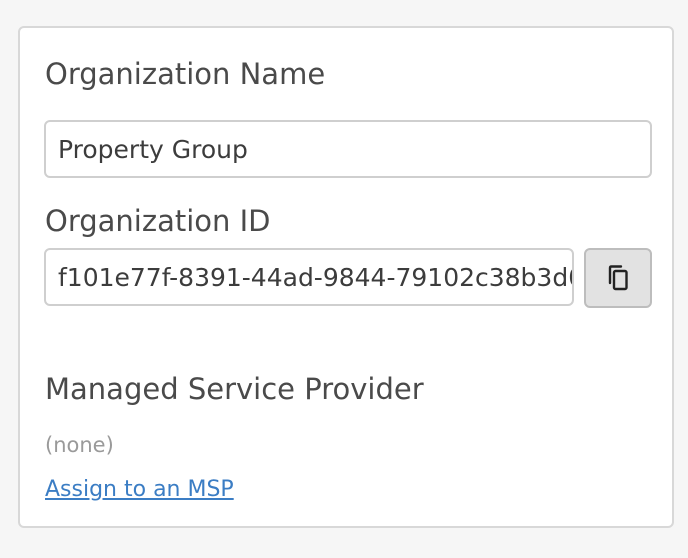 The image size is (688, 558). Describe the element at coordinates (348, 149) in the screenshot. I see `organization-name-input: Property Group` at that location.